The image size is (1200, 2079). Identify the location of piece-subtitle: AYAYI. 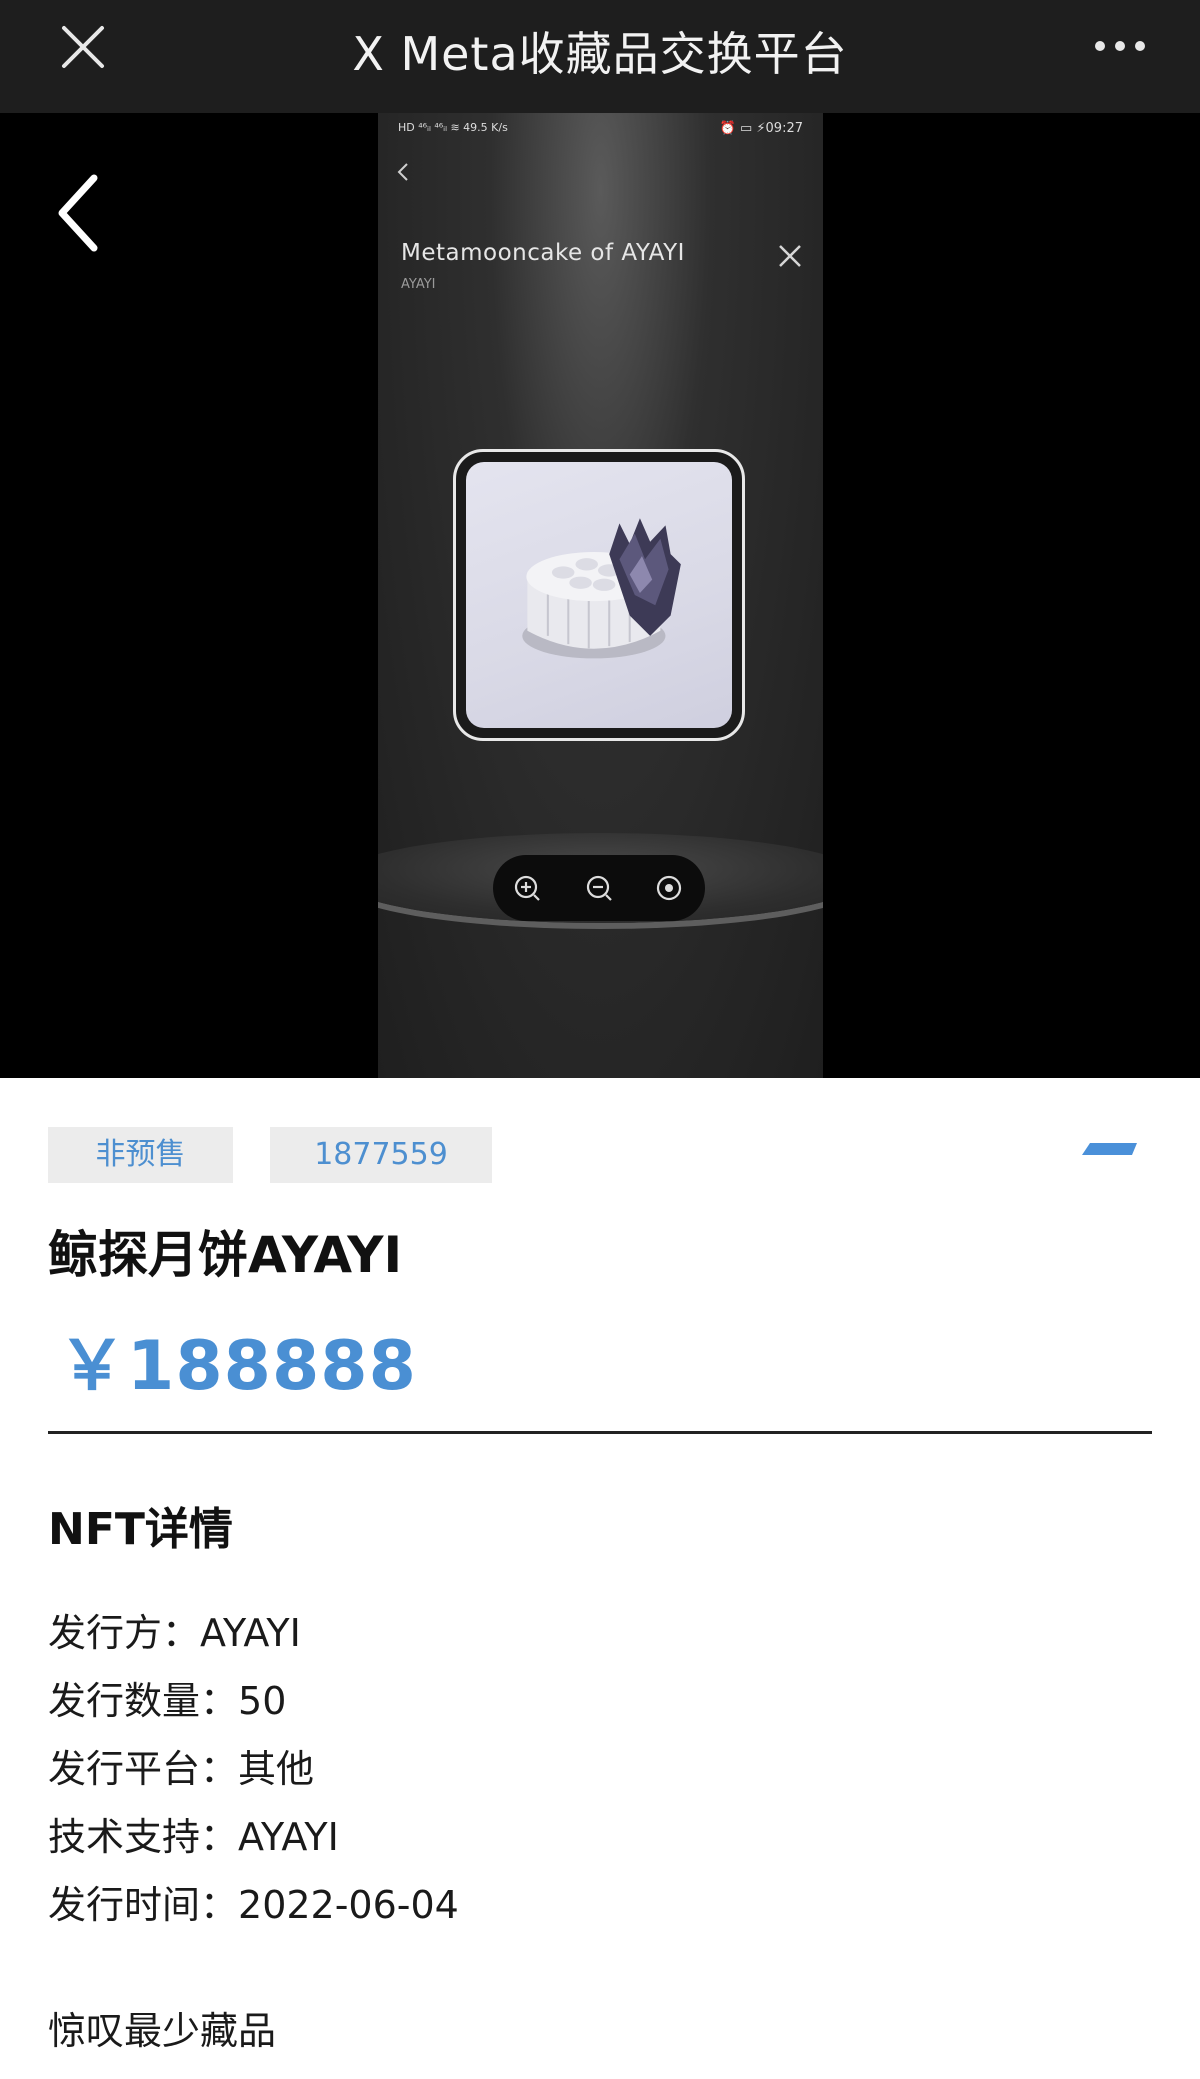
(418, 284).